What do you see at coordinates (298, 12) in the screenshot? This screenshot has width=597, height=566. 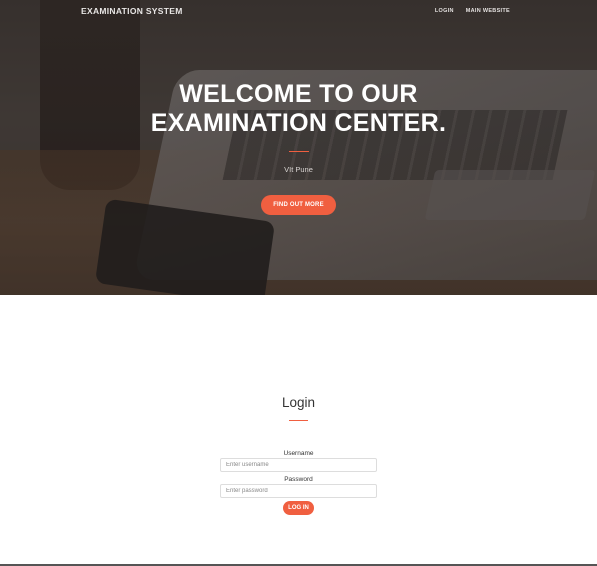 I see `top-navbar: EXAMINATION SYSTEM LOGIN MAIN WEBSITE` at bounding box center [298, 12].